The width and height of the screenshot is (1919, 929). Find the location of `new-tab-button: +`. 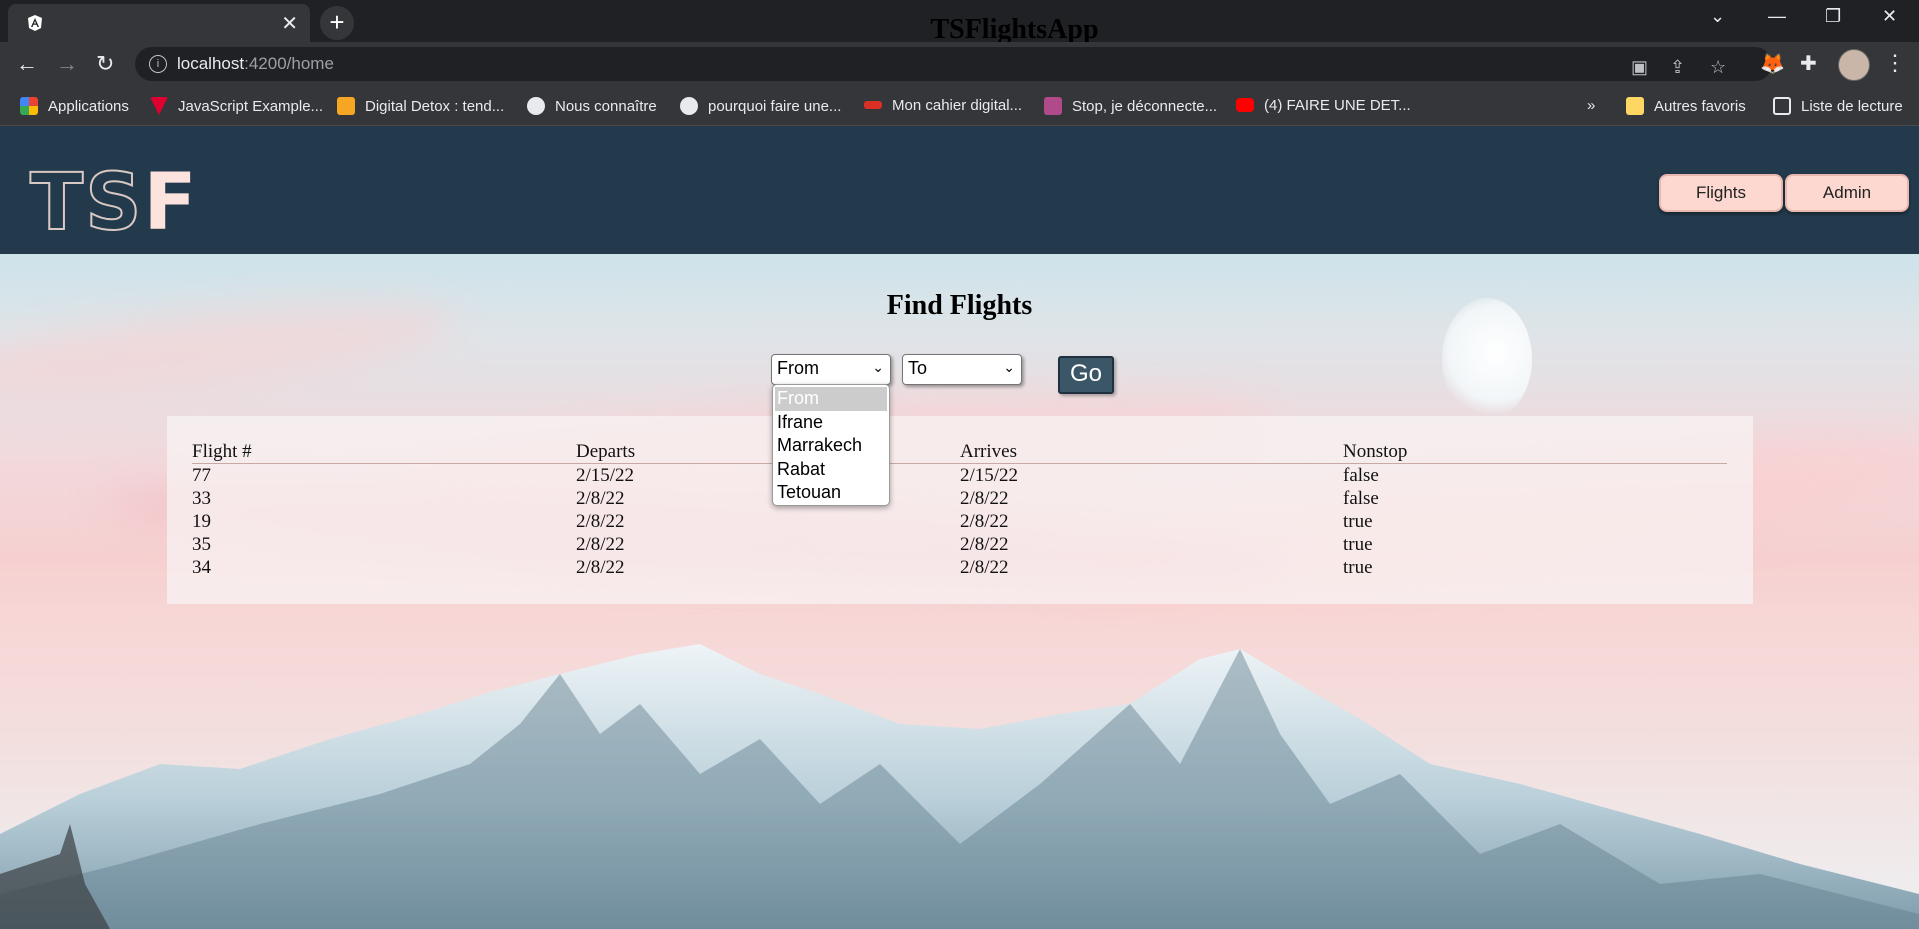

new-tab-button: + is located at coordinates (337, 23).